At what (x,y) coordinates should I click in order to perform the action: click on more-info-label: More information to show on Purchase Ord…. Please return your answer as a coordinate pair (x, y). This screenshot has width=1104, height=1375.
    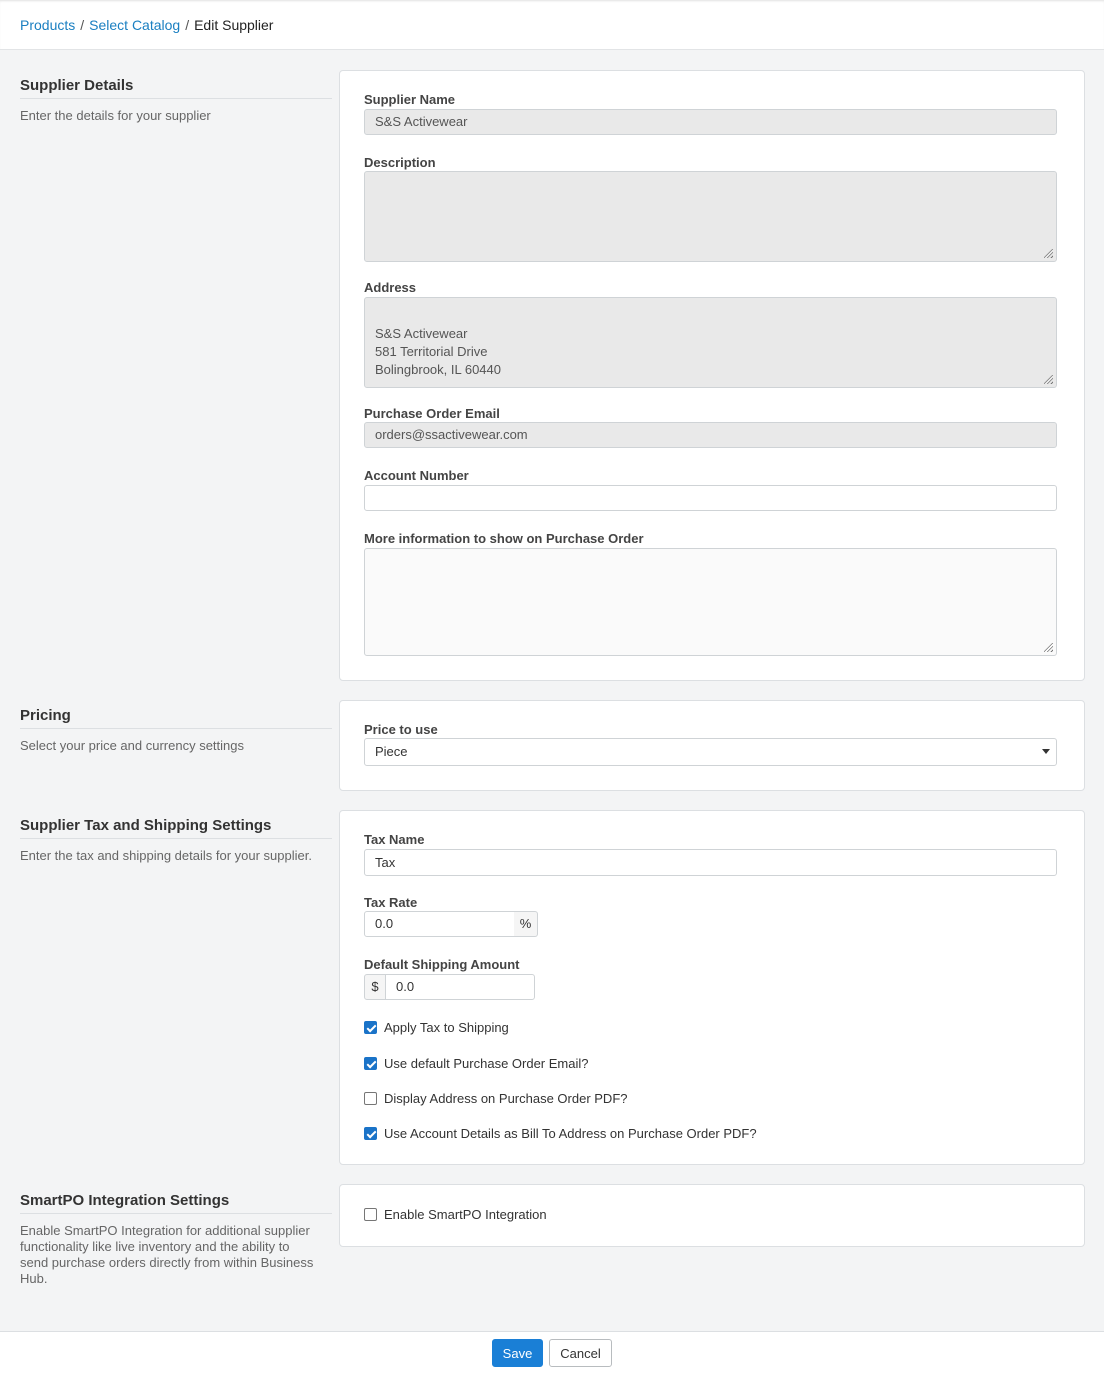
    Looking at the image, I should click on (504, 538).